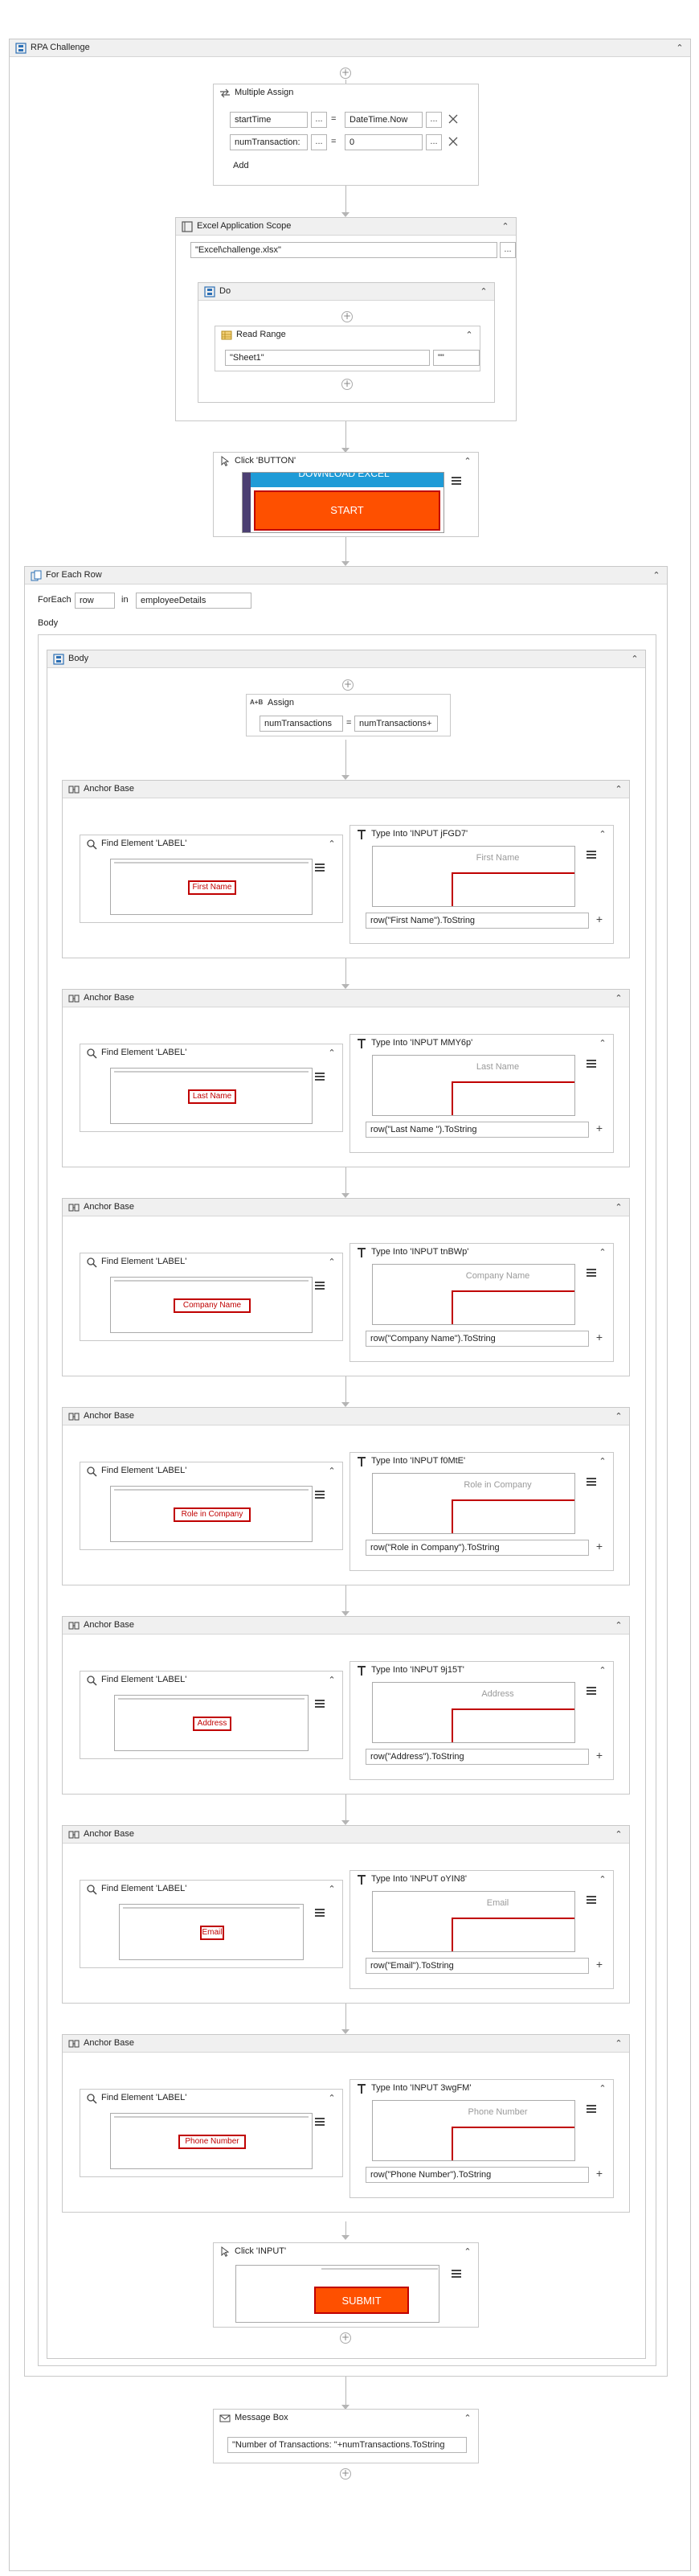 Image resolution: width=699 pixels, height=2576 pixels. Describe the element at coordinates (212, 1088) in the screenshot. I see `find-element-activity: Find Element 'LABEL' ⌃ Last Name` at that location.